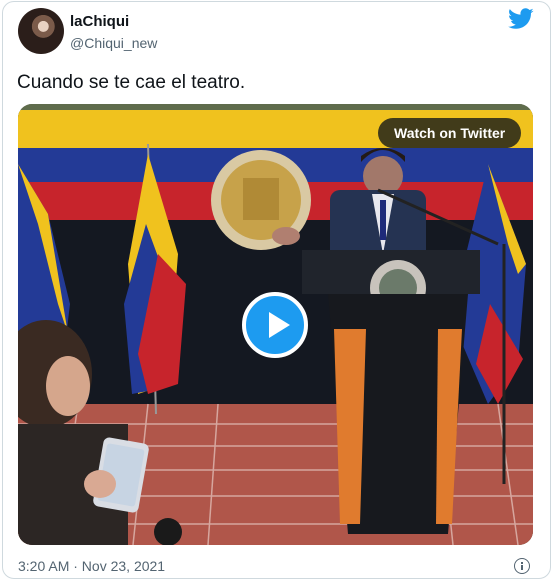 The width and height of the screenshot is (556, 583). Describe the element at coordinates (131, 82) in the screenshot. I see `tweet-text: Cuando se te cae el teatro.` at that location.